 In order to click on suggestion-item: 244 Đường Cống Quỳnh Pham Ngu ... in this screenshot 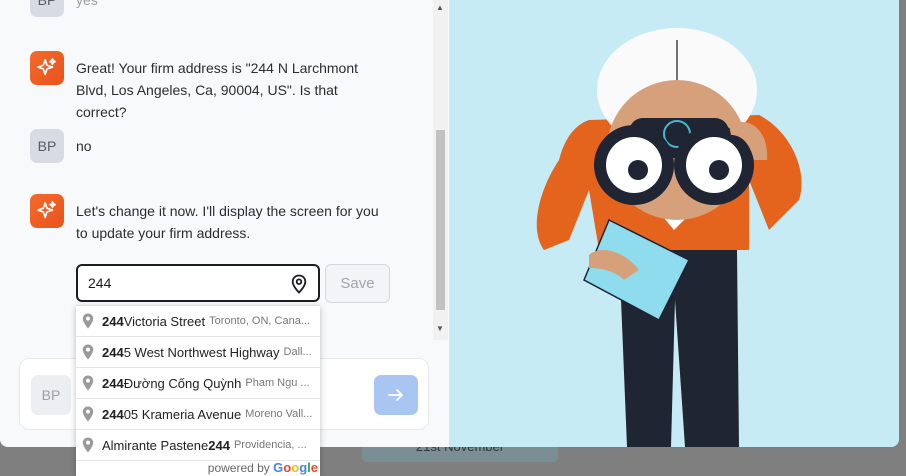, I will do `click(198, 383)`.